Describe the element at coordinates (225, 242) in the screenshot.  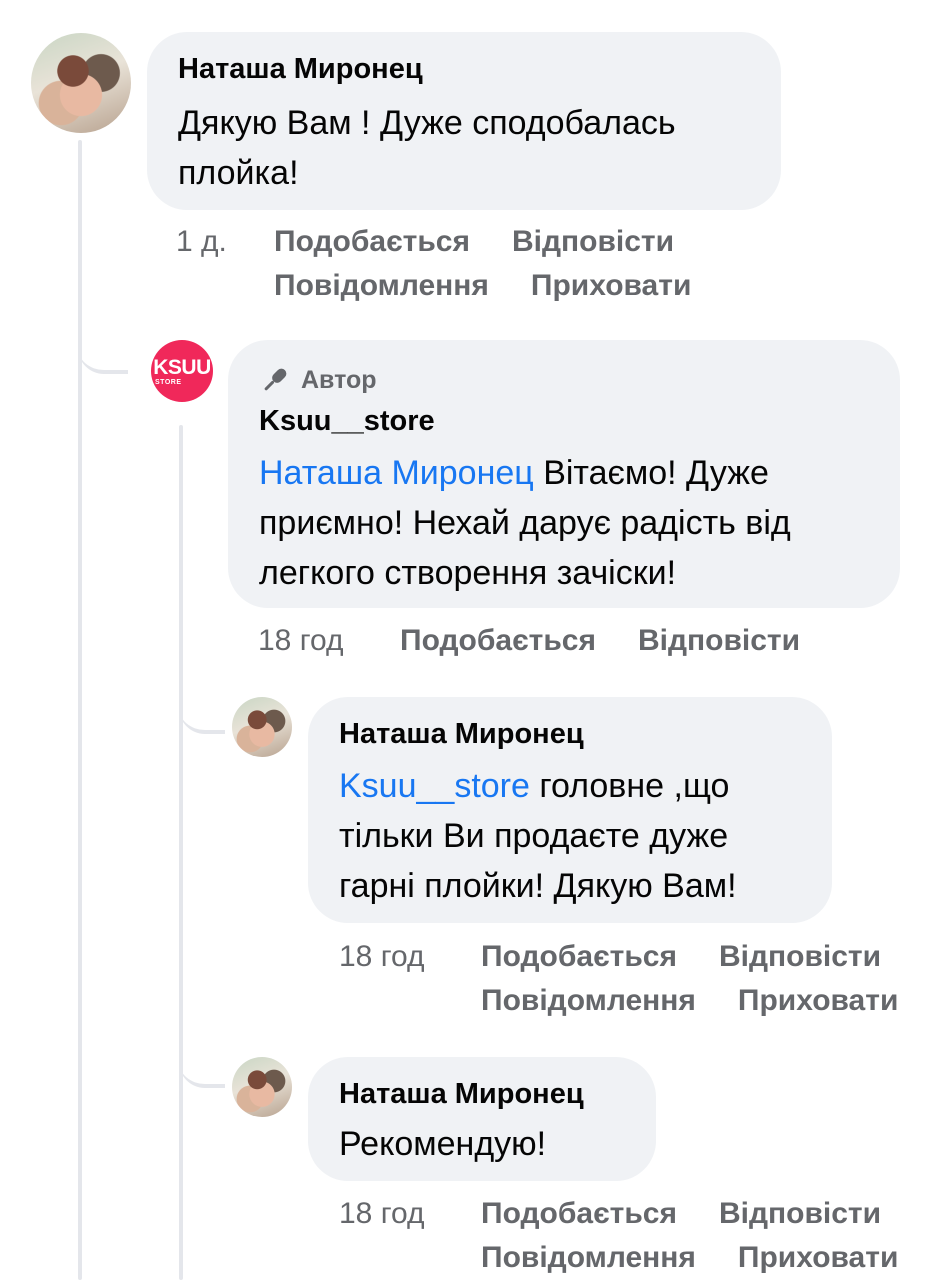
I see `comment-timestamp: 1 д.` at that location.